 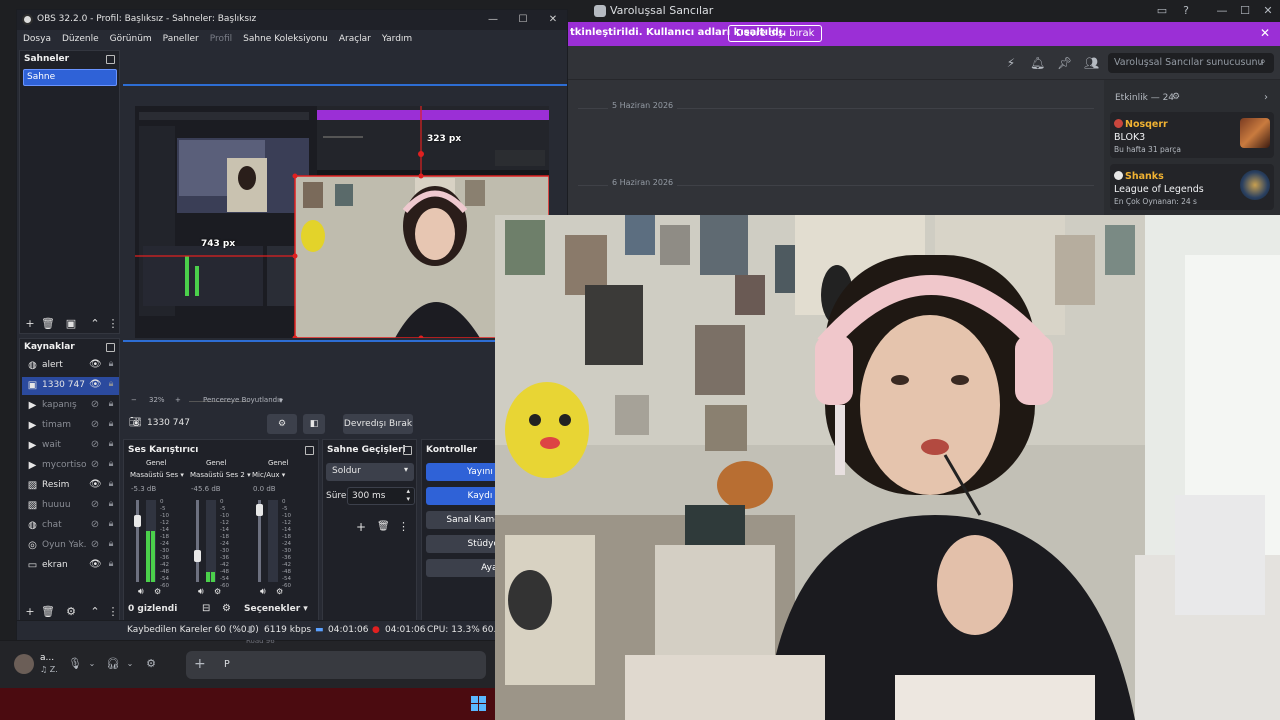 I want to click on gear-icon: ⚙, so click(x=71, y=612).